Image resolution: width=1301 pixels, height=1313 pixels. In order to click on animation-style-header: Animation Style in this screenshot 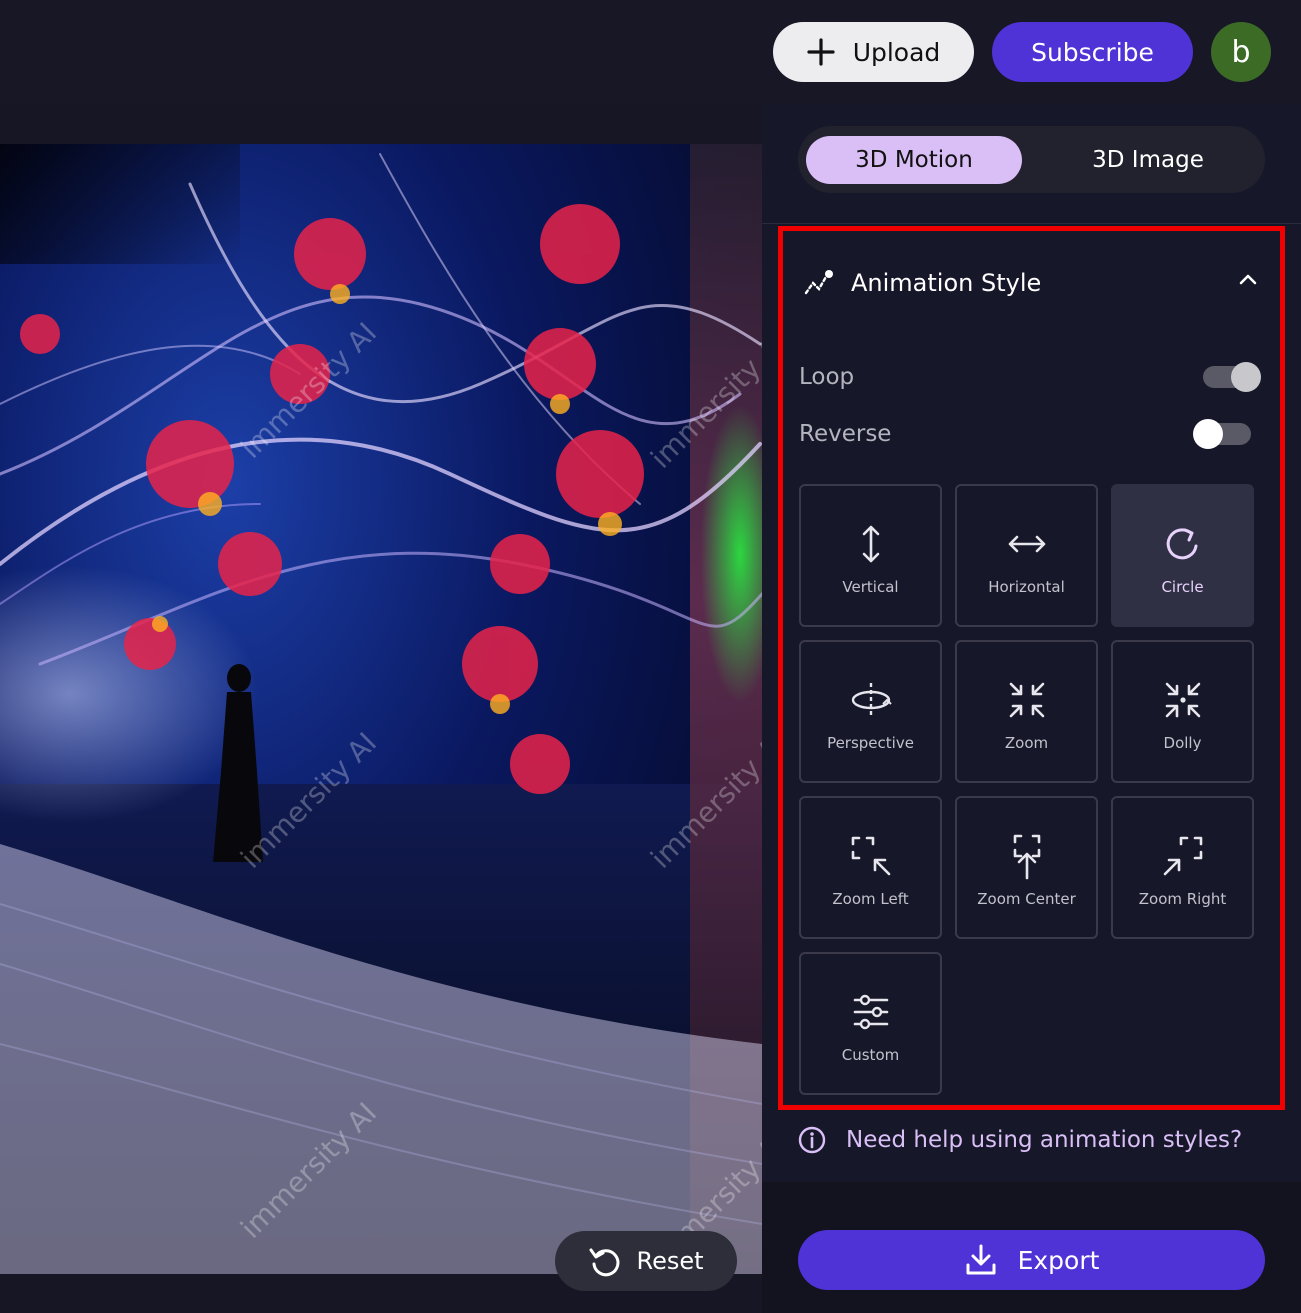, I will do `click(1033, 283)`.